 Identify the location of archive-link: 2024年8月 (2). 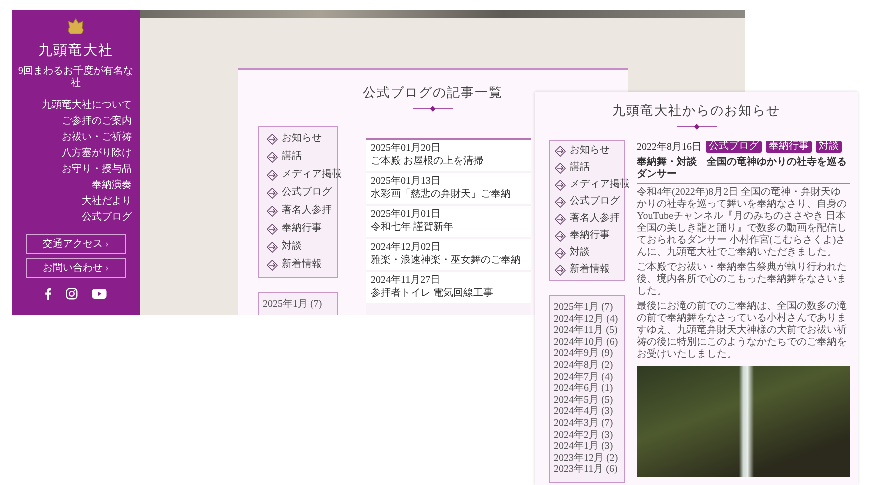
(587, 366).